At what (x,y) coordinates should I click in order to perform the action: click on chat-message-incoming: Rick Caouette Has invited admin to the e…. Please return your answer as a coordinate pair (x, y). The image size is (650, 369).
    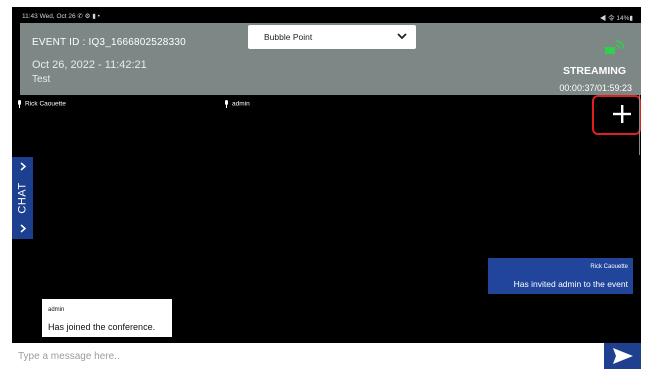
    Looking at the image, I should click on (560, 276).